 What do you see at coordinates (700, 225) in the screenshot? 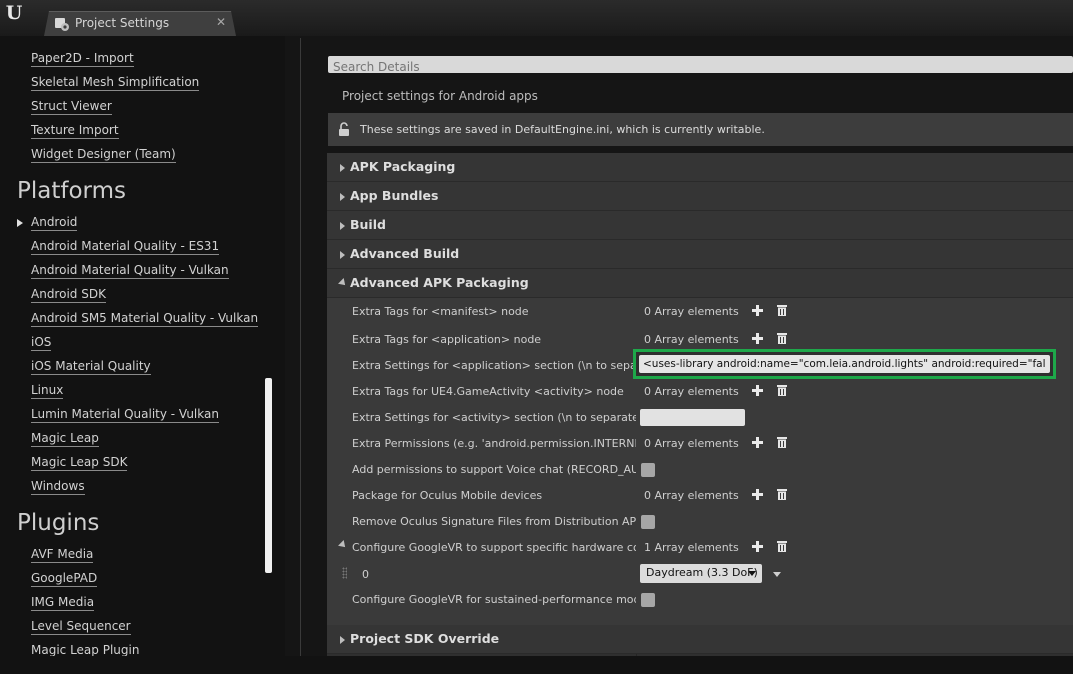
I see `category-build: Build` at bounding box center [700, 225].